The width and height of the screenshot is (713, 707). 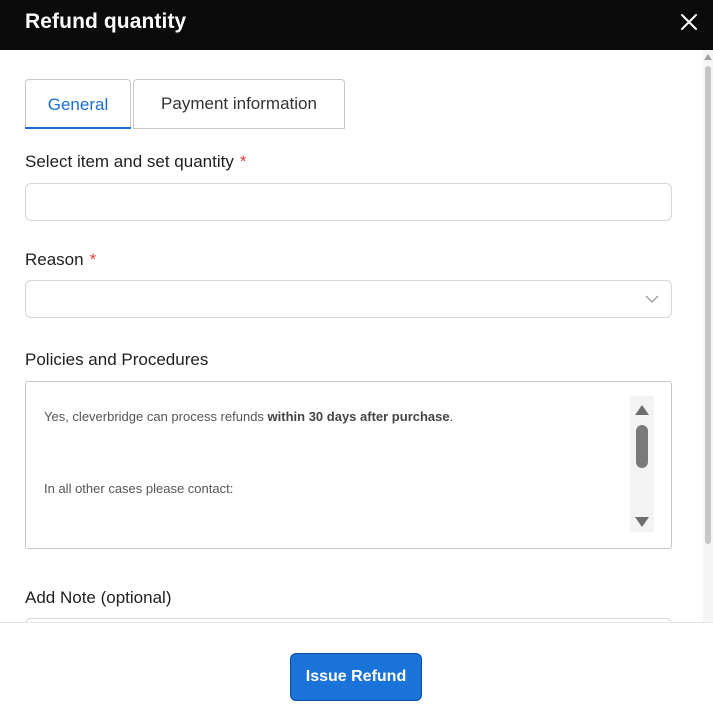 I want to click on item-quantity-label: Select item and set quantity *, so click(x=135, y=162).